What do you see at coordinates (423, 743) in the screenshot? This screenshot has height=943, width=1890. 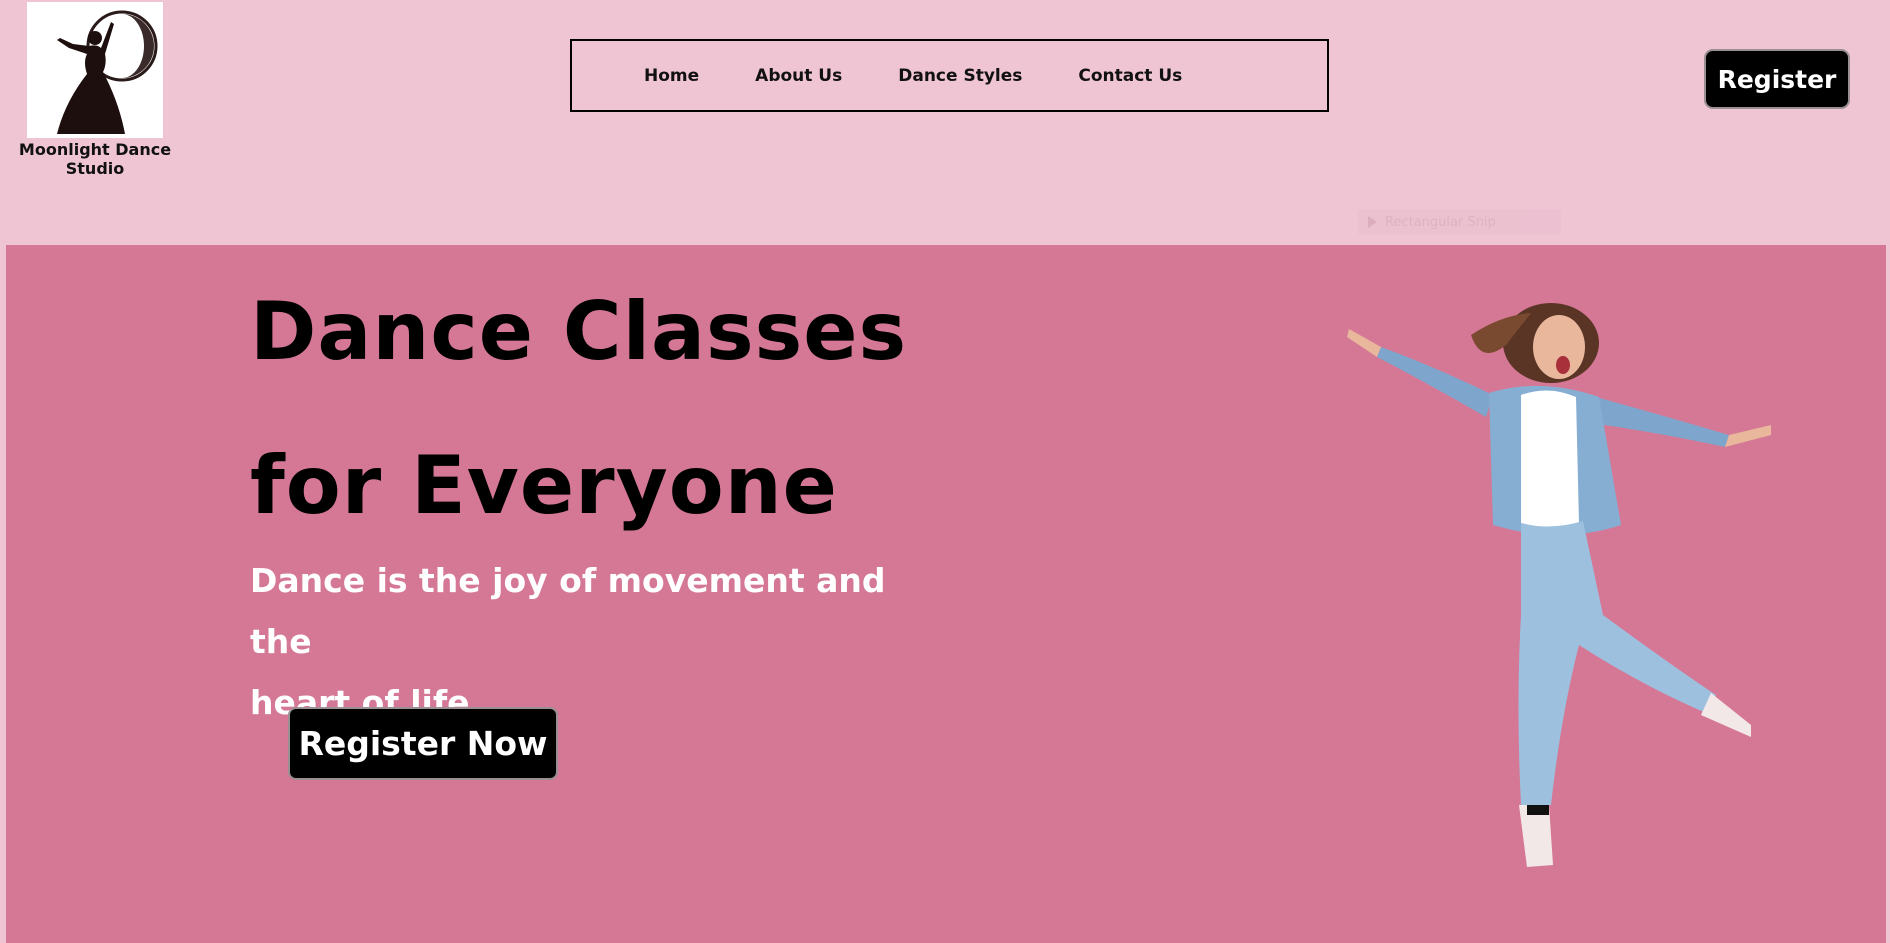 I see `register-now-button: Register Now` at bounding box center [423, 743].